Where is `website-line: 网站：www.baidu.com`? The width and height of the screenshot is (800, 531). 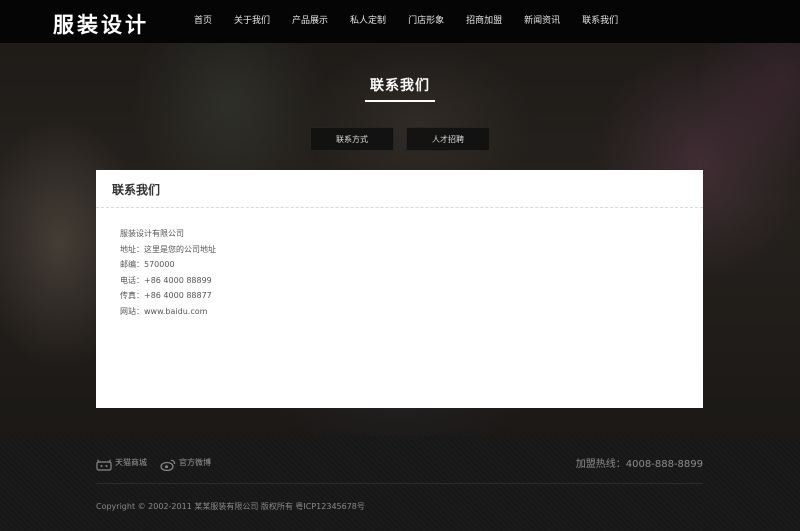
website-line: 网站：www.baidu.com is located at coordinates (411, 312).